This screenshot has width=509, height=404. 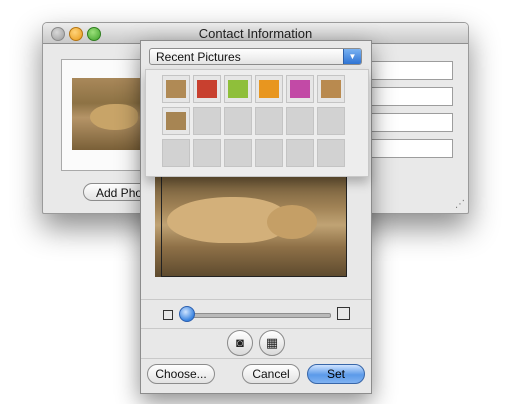 I want to click on antelope-thumbnail-icon, so click(x=331, y=89).